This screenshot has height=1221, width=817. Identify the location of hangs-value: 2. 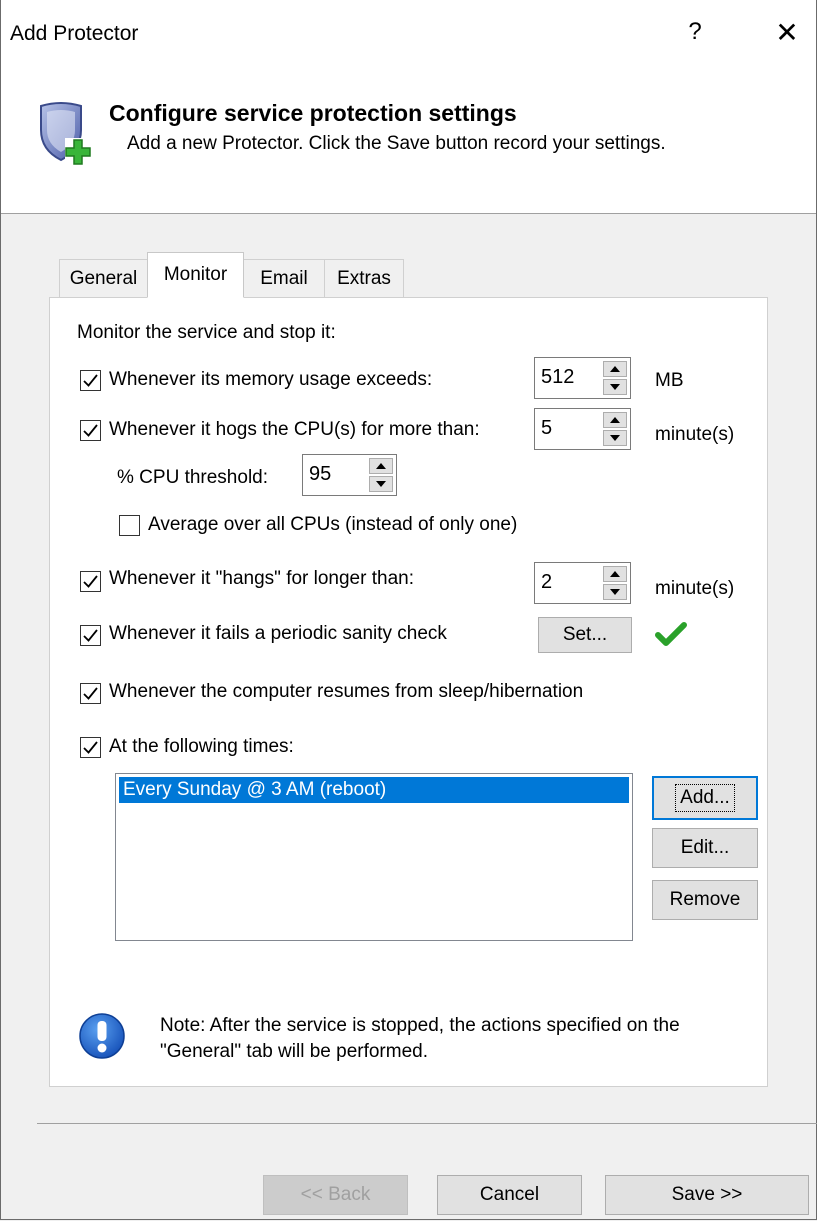
(547, 582).